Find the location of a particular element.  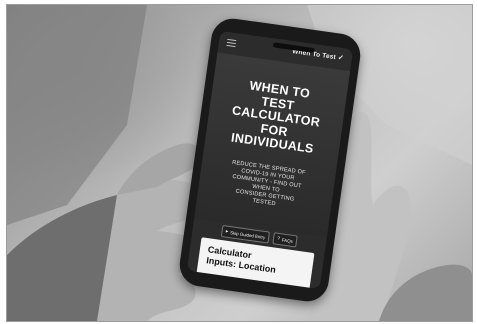

arrow-icon: ▸ is located at coordinates (227, 231).